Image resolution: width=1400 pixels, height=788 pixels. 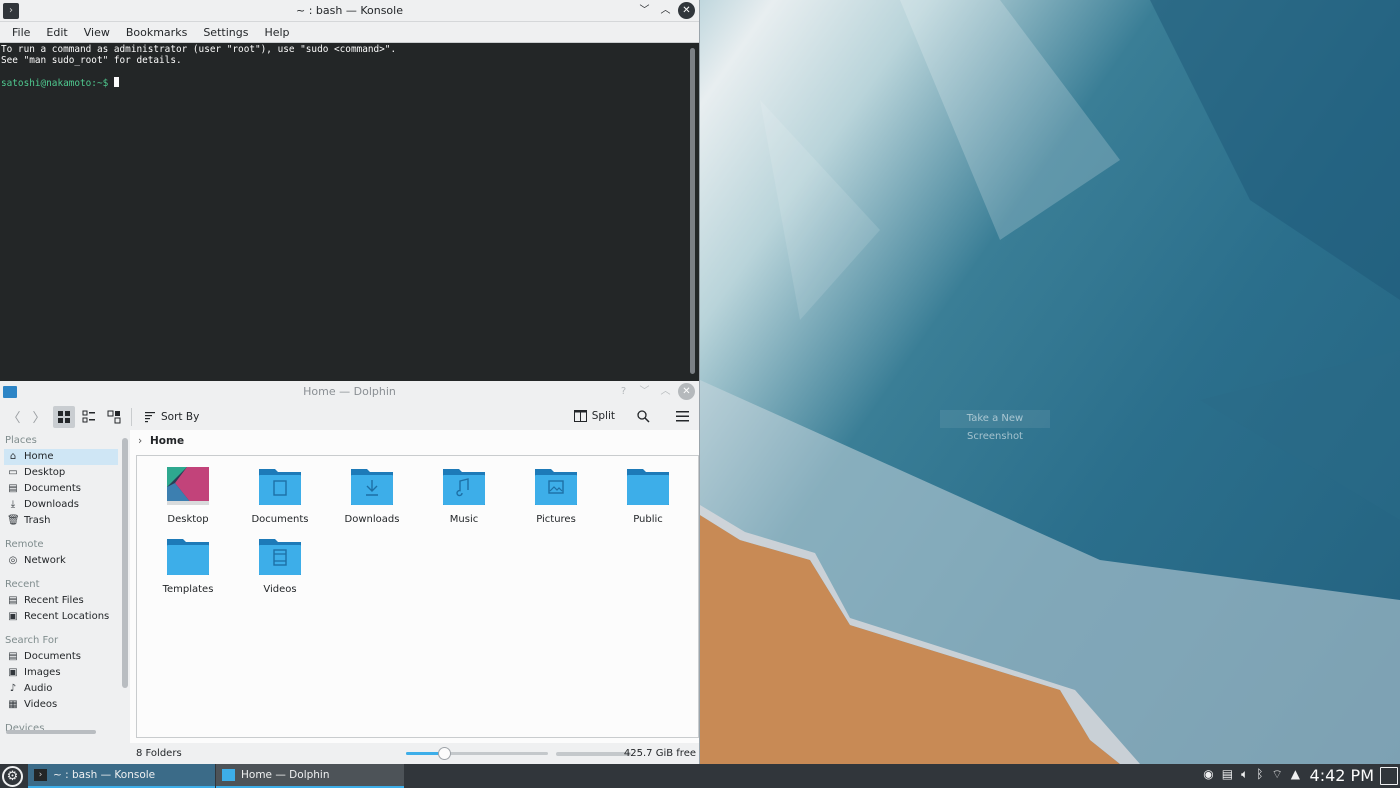 What do you see at coordinates (280, 589) in the screenshot?
I see `folder-label: Videos` at bounding box center [280, 589].